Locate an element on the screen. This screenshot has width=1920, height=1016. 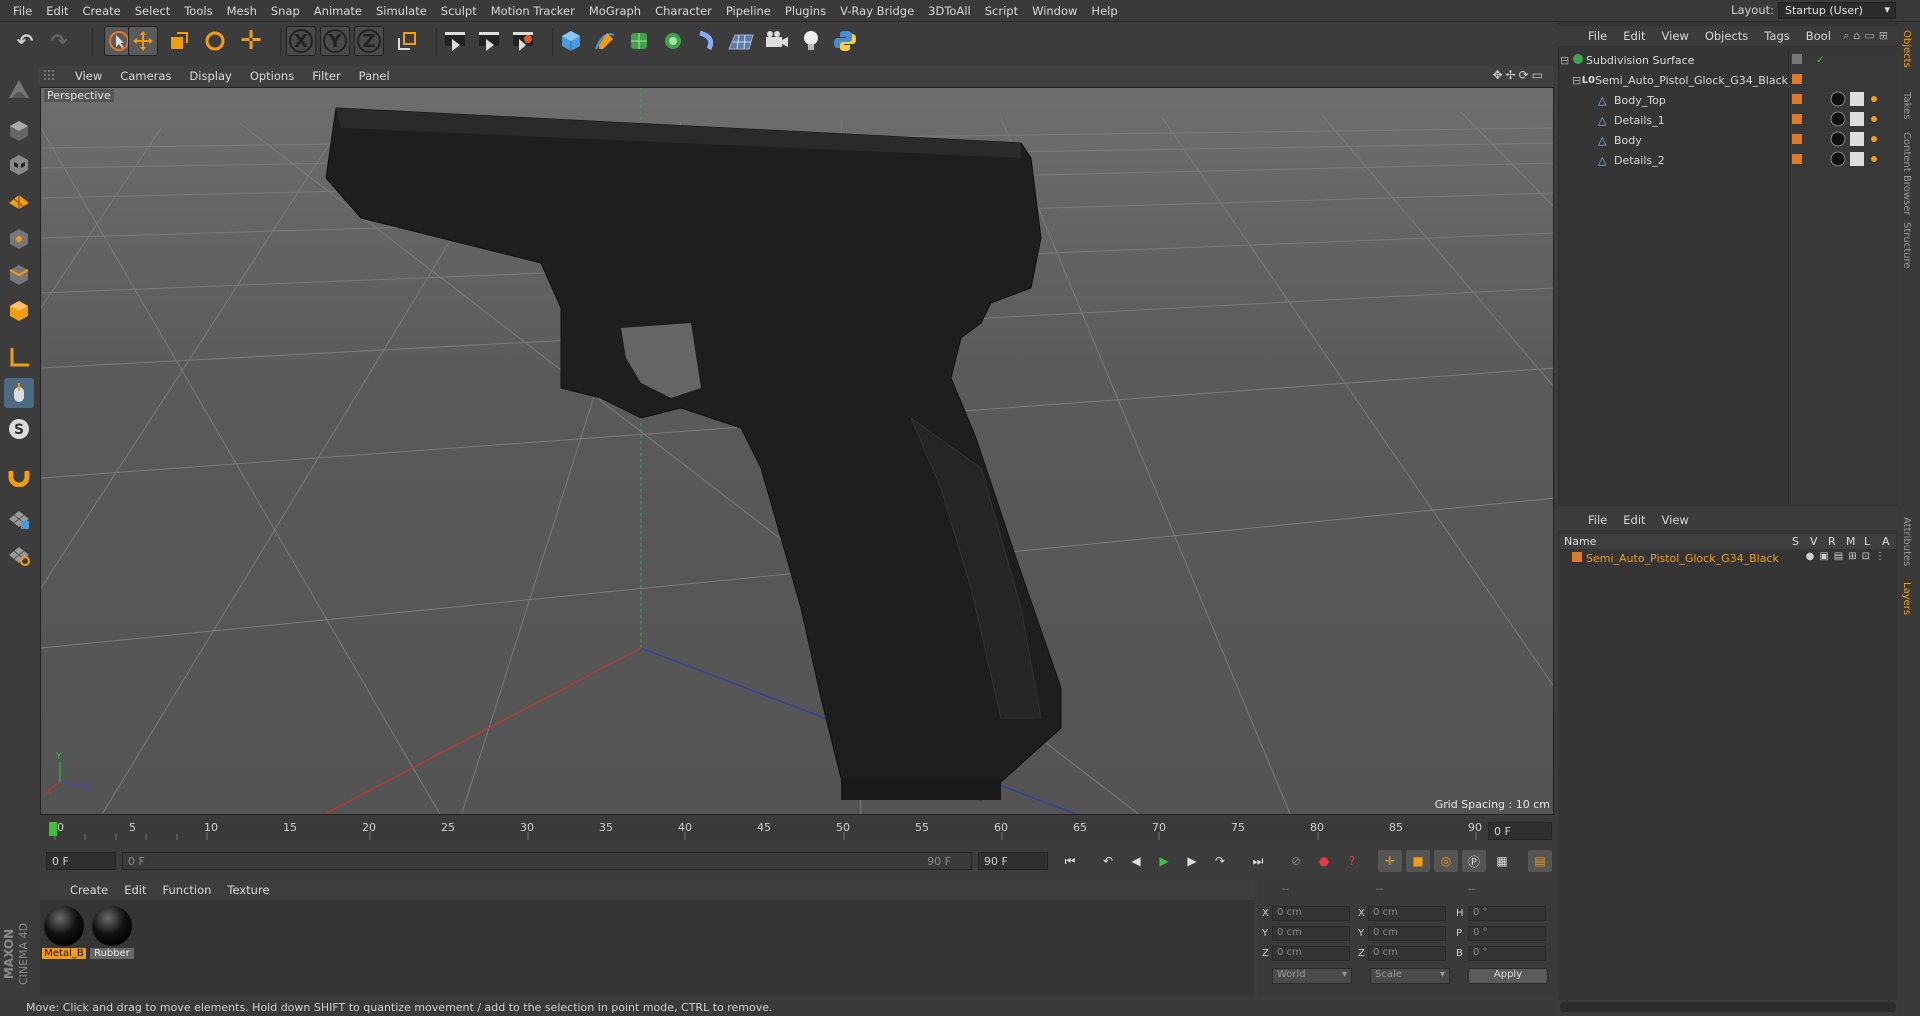
grid-snap-icon is located at coordinates (19, 555).